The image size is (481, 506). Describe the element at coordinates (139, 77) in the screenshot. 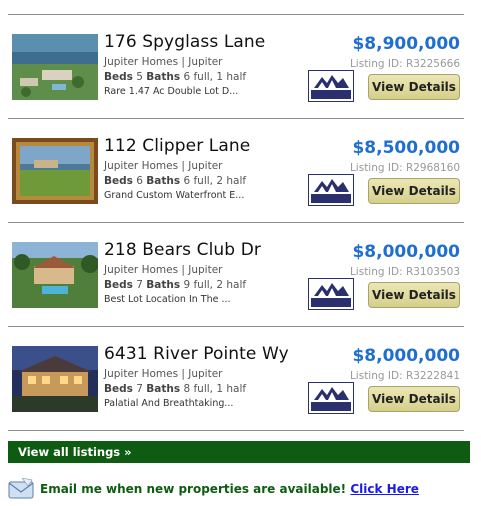

I see `beds-value: 5` at that location.